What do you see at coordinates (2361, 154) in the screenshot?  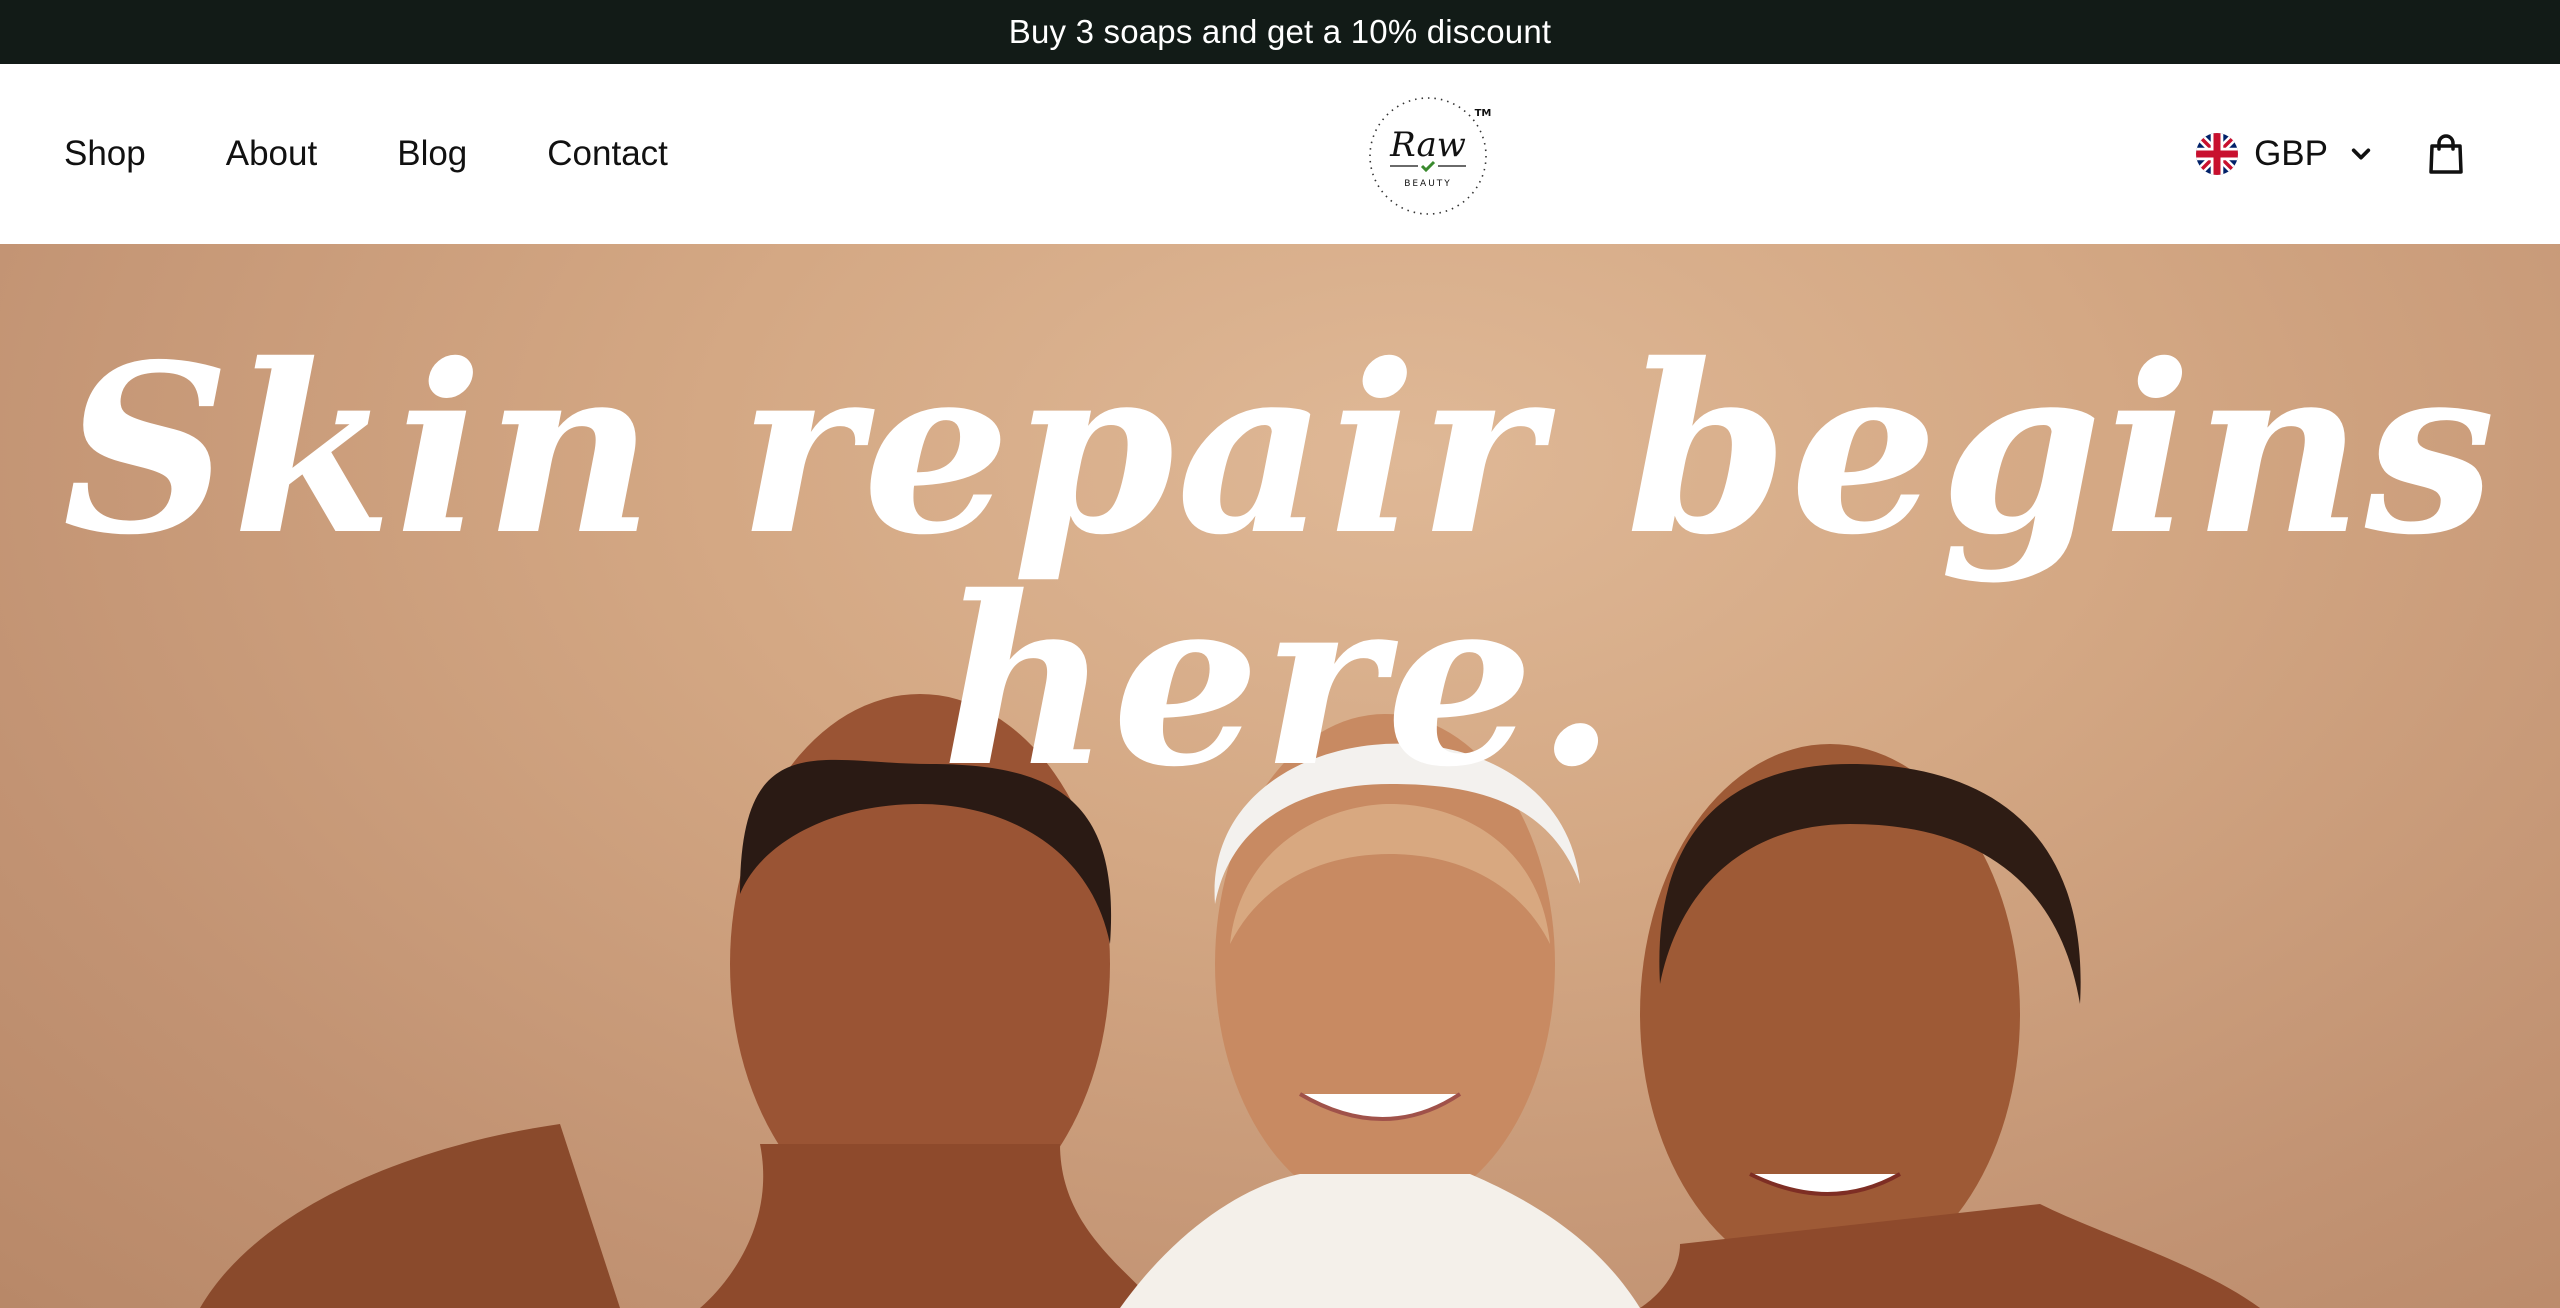 I see `chevron-down-icon` at bounding box center [2361, 154].